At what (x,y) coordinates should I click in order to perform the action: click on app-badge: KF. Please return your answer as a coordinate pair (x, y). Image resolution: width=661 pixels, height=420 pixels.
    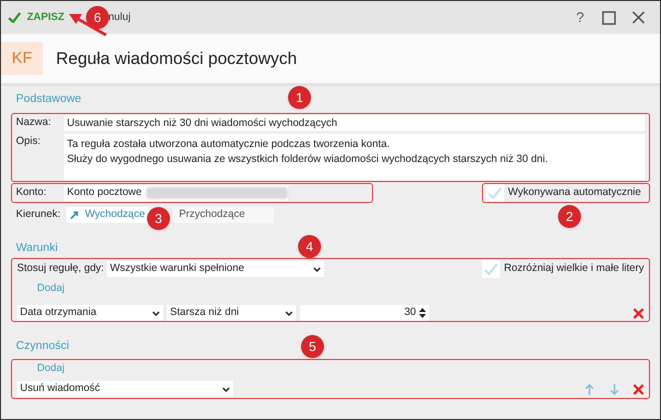
    Looking at the image, I should click on (22, 58).